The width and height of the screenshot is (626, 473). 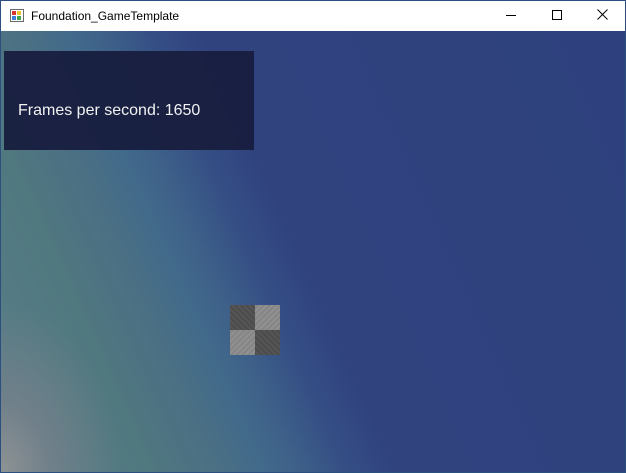 I want to click on close-button, so click(x=602, y=16).